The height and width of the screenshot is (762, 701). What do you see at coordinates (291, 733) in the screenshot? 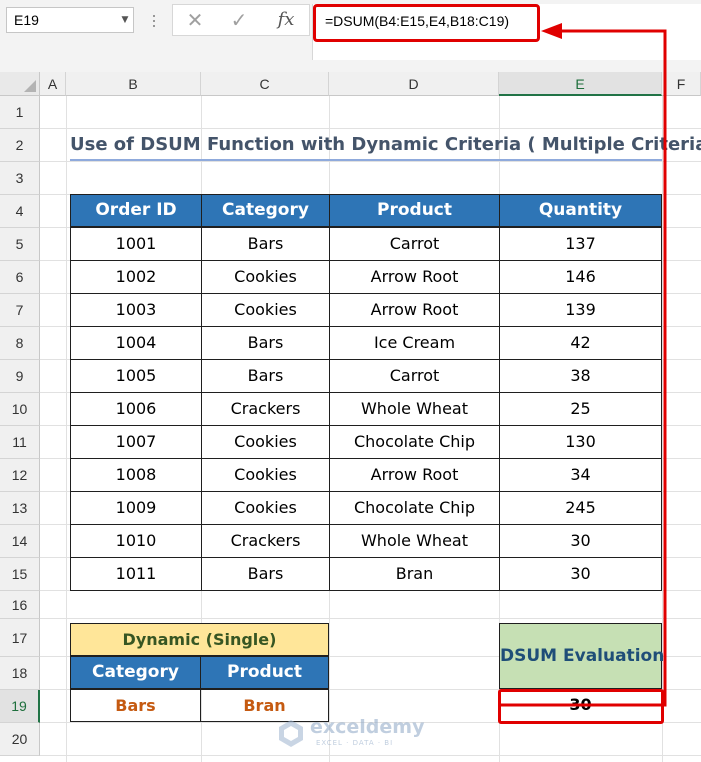
I see `exceldemy-logo-icon` at bounding box center [291, 733].